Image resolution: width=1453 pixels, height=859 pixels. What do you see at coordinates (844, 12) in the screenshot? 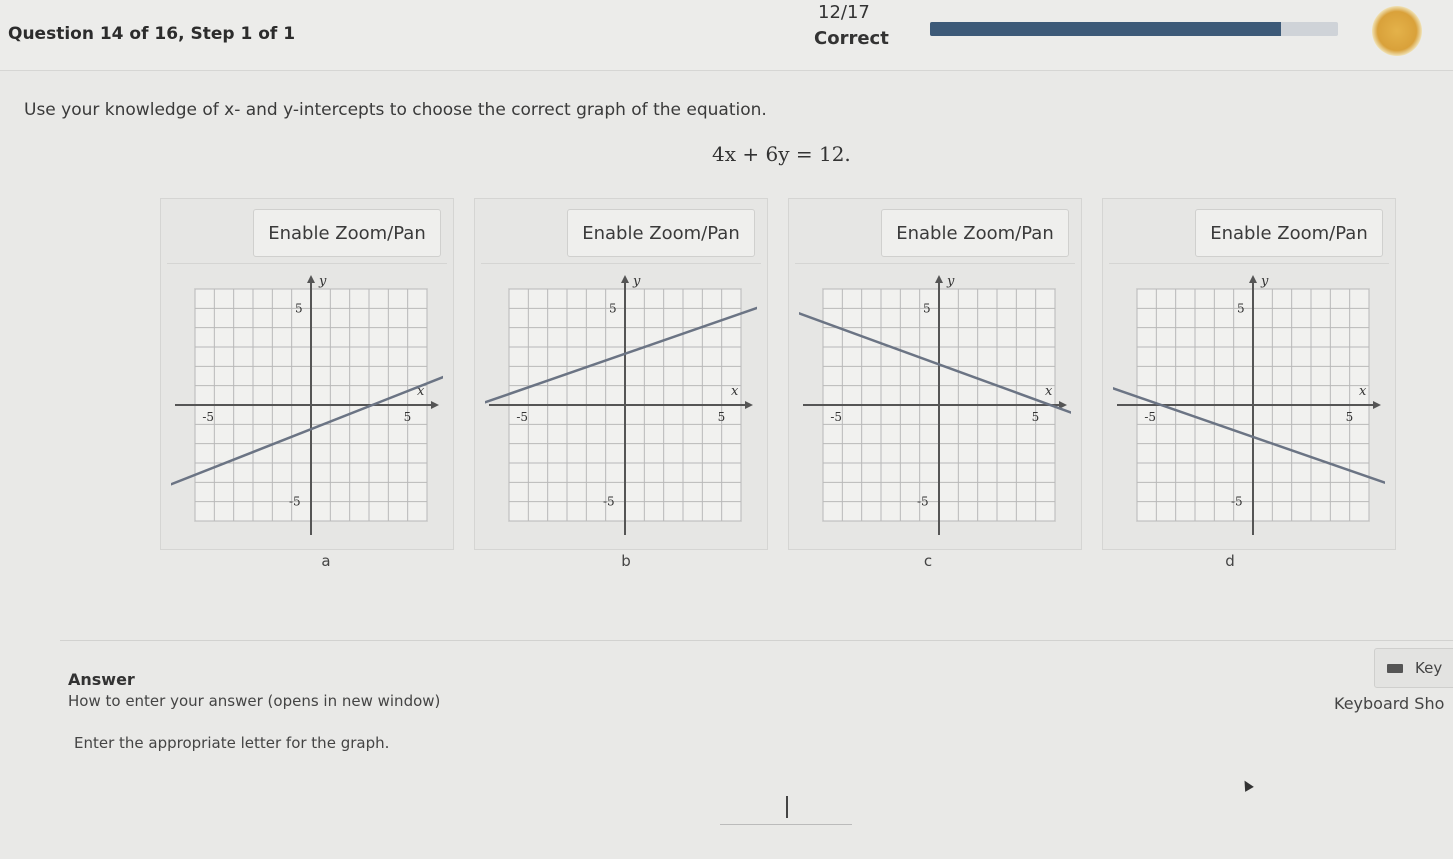
I see `score-counter: 12/17` at bounding box center [844, 12].